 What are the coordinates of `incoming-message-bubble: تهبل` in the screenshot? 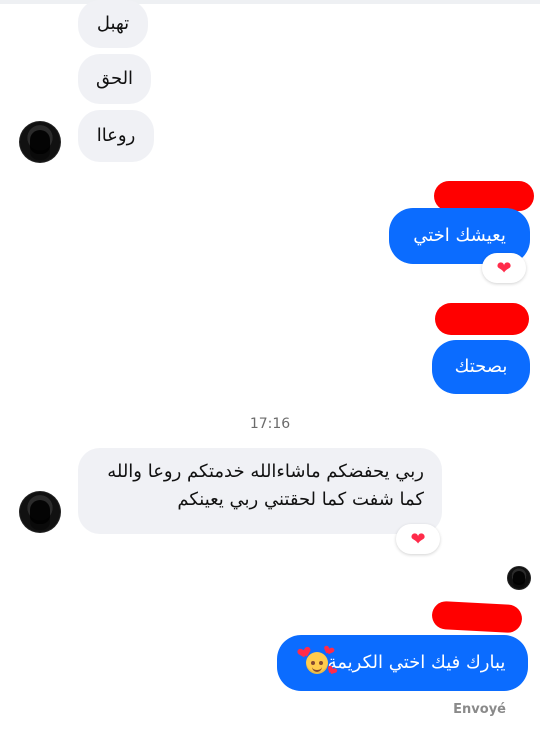 It's located at (113, 24).